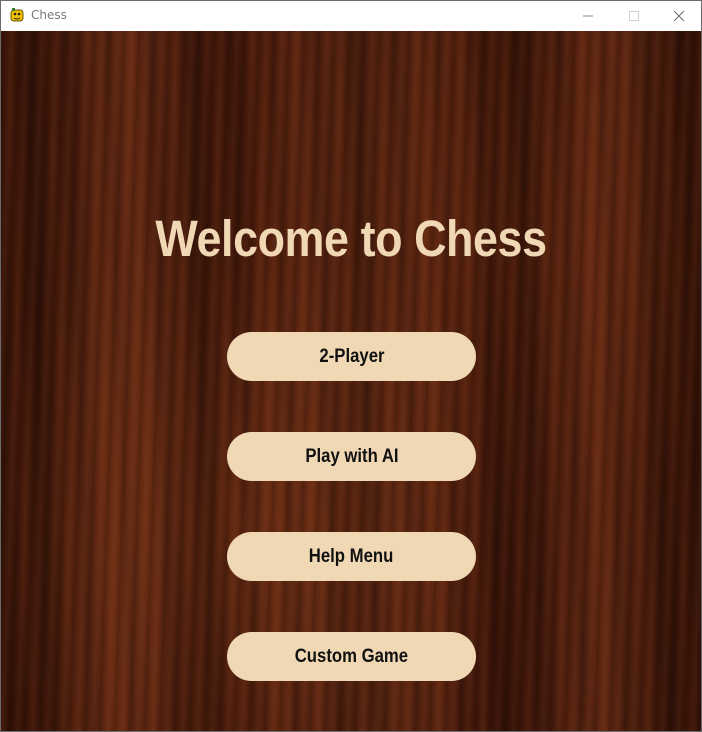  I want to click on two-player-label: 2-Player, so click(351, 356).